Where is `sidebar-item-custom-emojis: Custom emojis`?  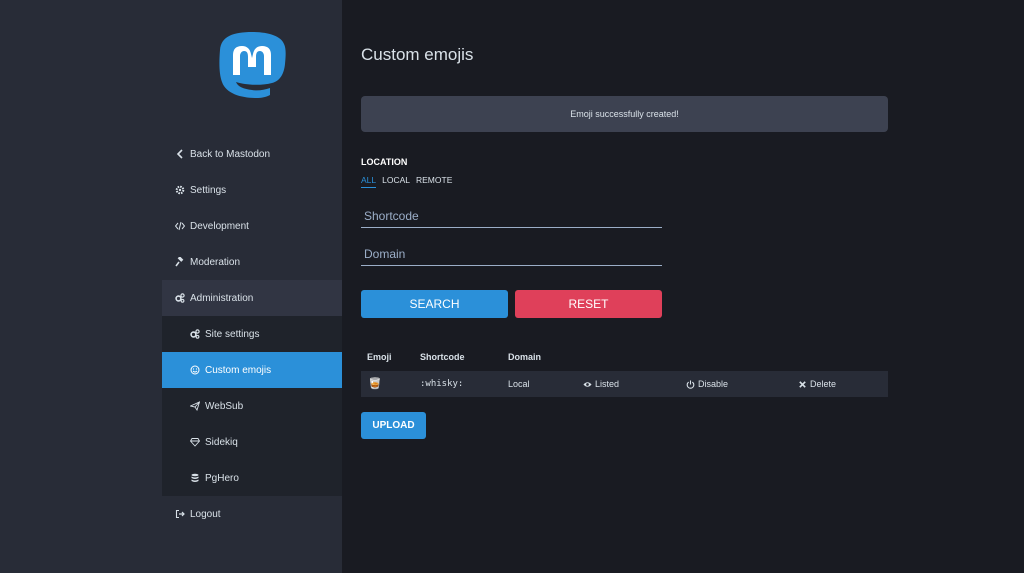
sidebar-item-custom-emojis: Custom emojis is located at coordinates (252, 370).